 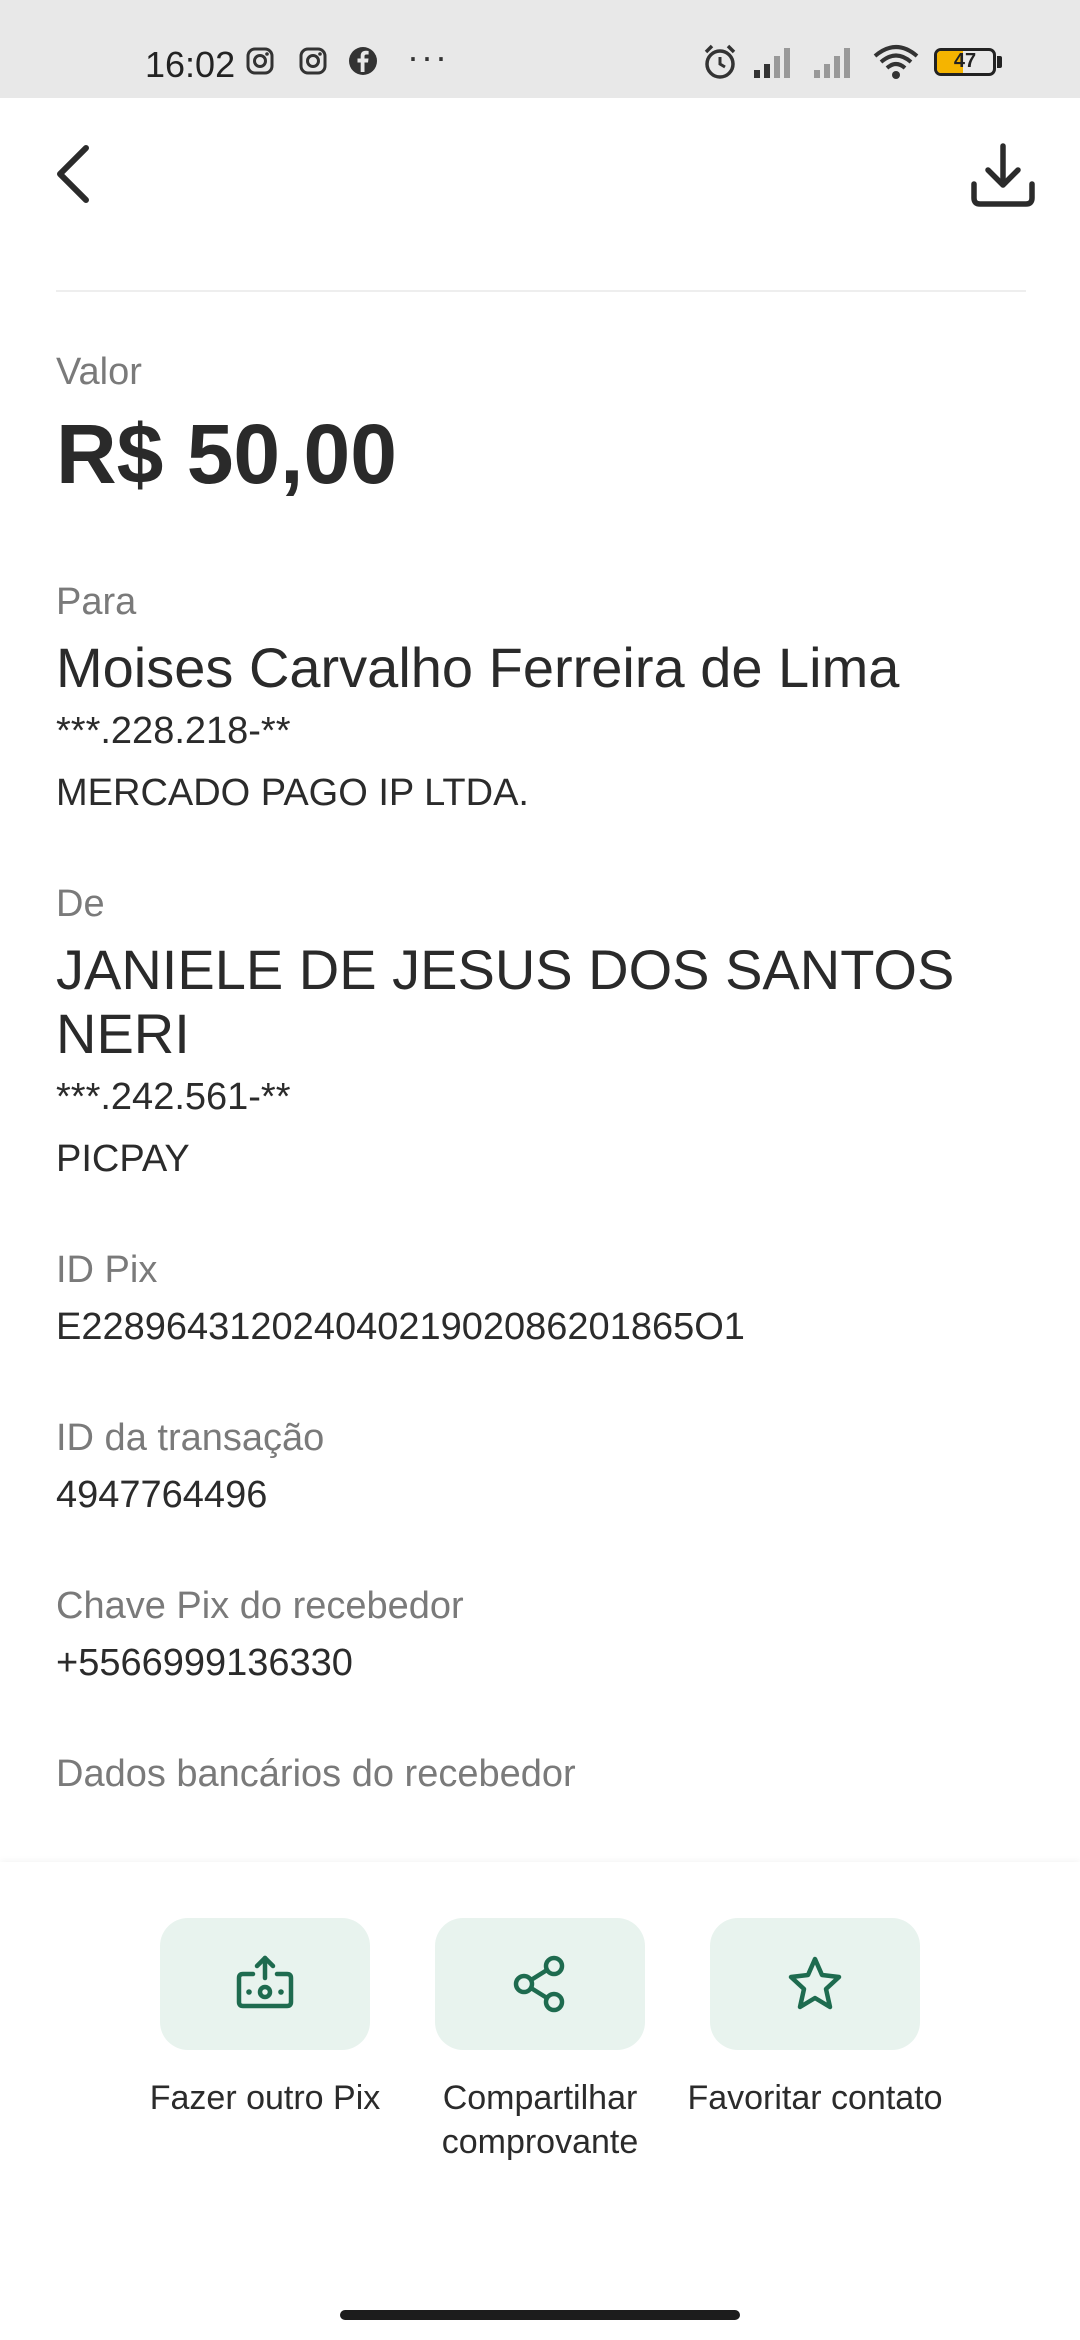 What do you see at coordinates (190, 1438) in the screenshot?
I see `id-transacao-label: ID da transação` at bounding box center [190, 1438].